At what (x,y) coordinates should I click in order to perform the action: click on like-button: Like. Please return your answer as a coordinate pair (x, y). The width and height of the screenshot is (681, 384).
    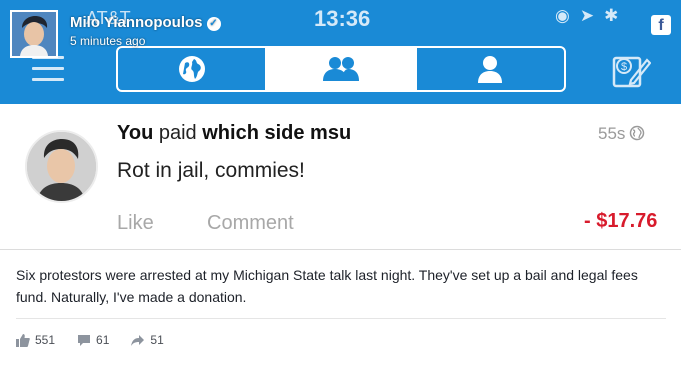
    Looking at the image, I should click on (135, 223).